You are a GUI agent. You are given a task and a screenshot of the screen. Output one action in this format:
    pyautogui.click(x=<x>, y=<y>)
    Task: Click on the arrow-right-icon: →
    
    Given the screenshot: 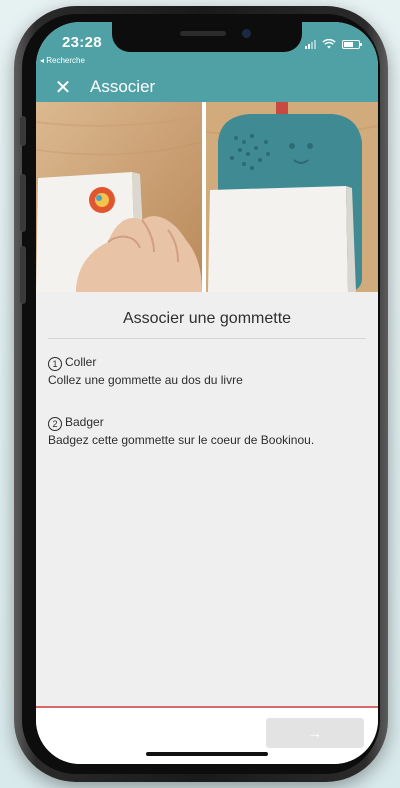 What is the action you would take?
    pyautogui.click(x=315, y=733)
    